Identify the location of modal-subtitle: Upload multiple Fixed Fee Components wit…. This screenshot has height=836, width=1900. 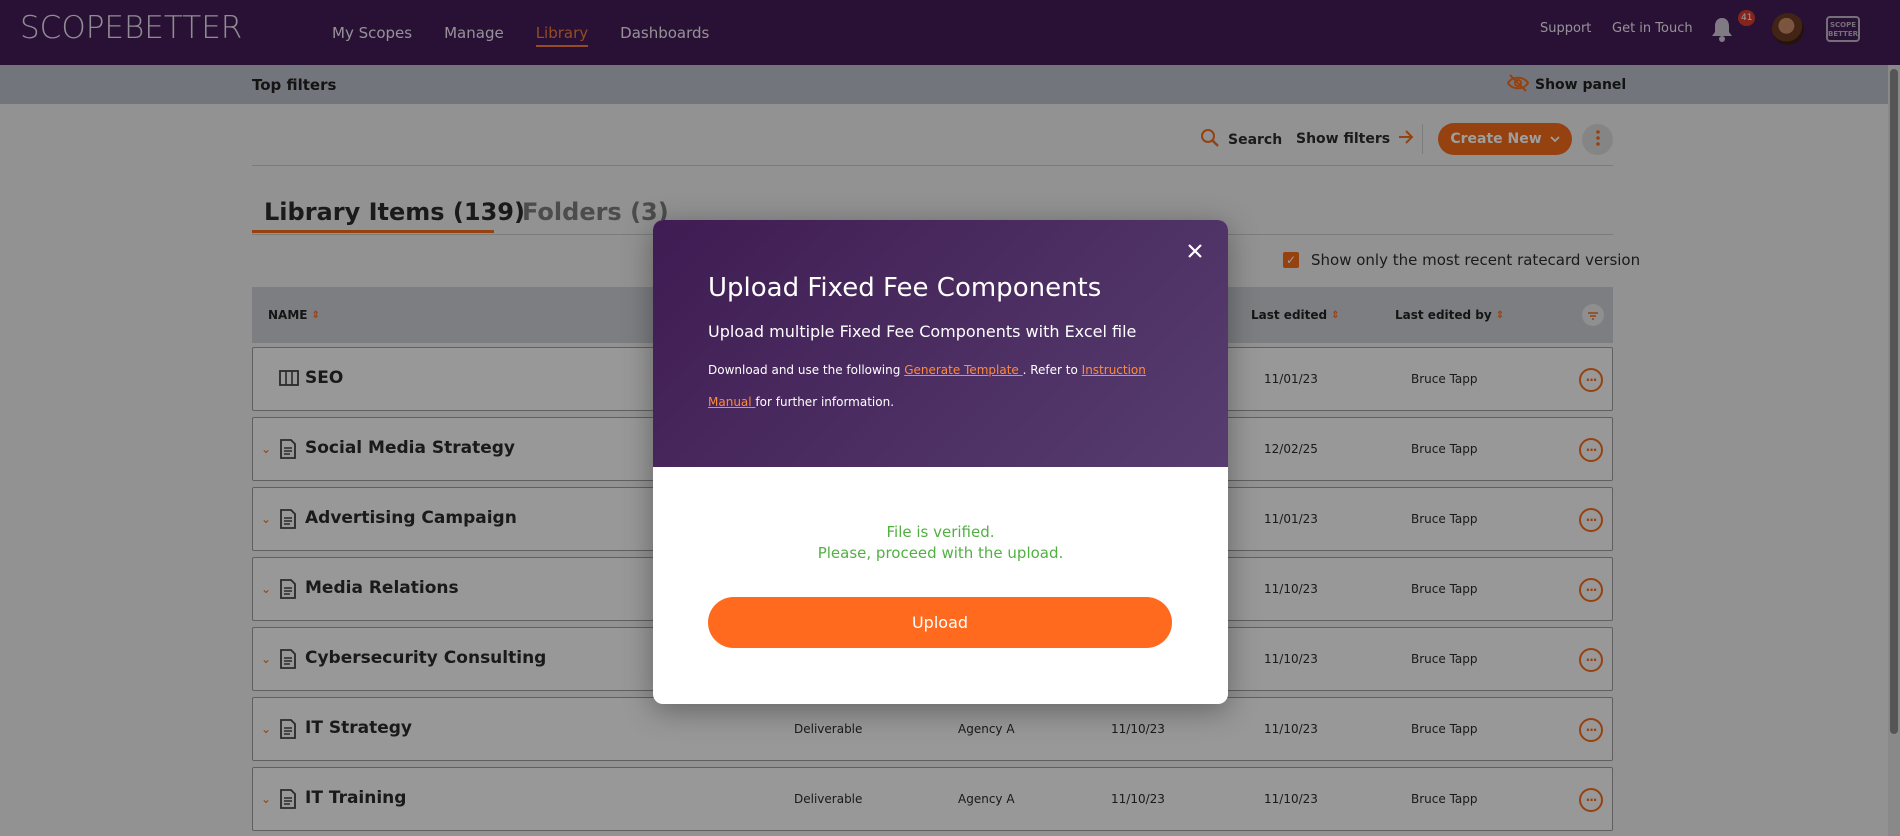
(922, 331).